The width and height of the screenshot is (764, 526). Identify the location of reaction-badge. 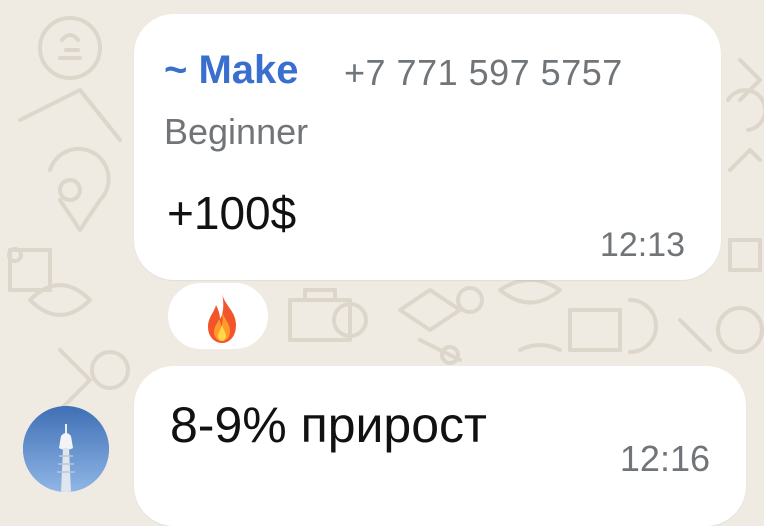
(218, 316).